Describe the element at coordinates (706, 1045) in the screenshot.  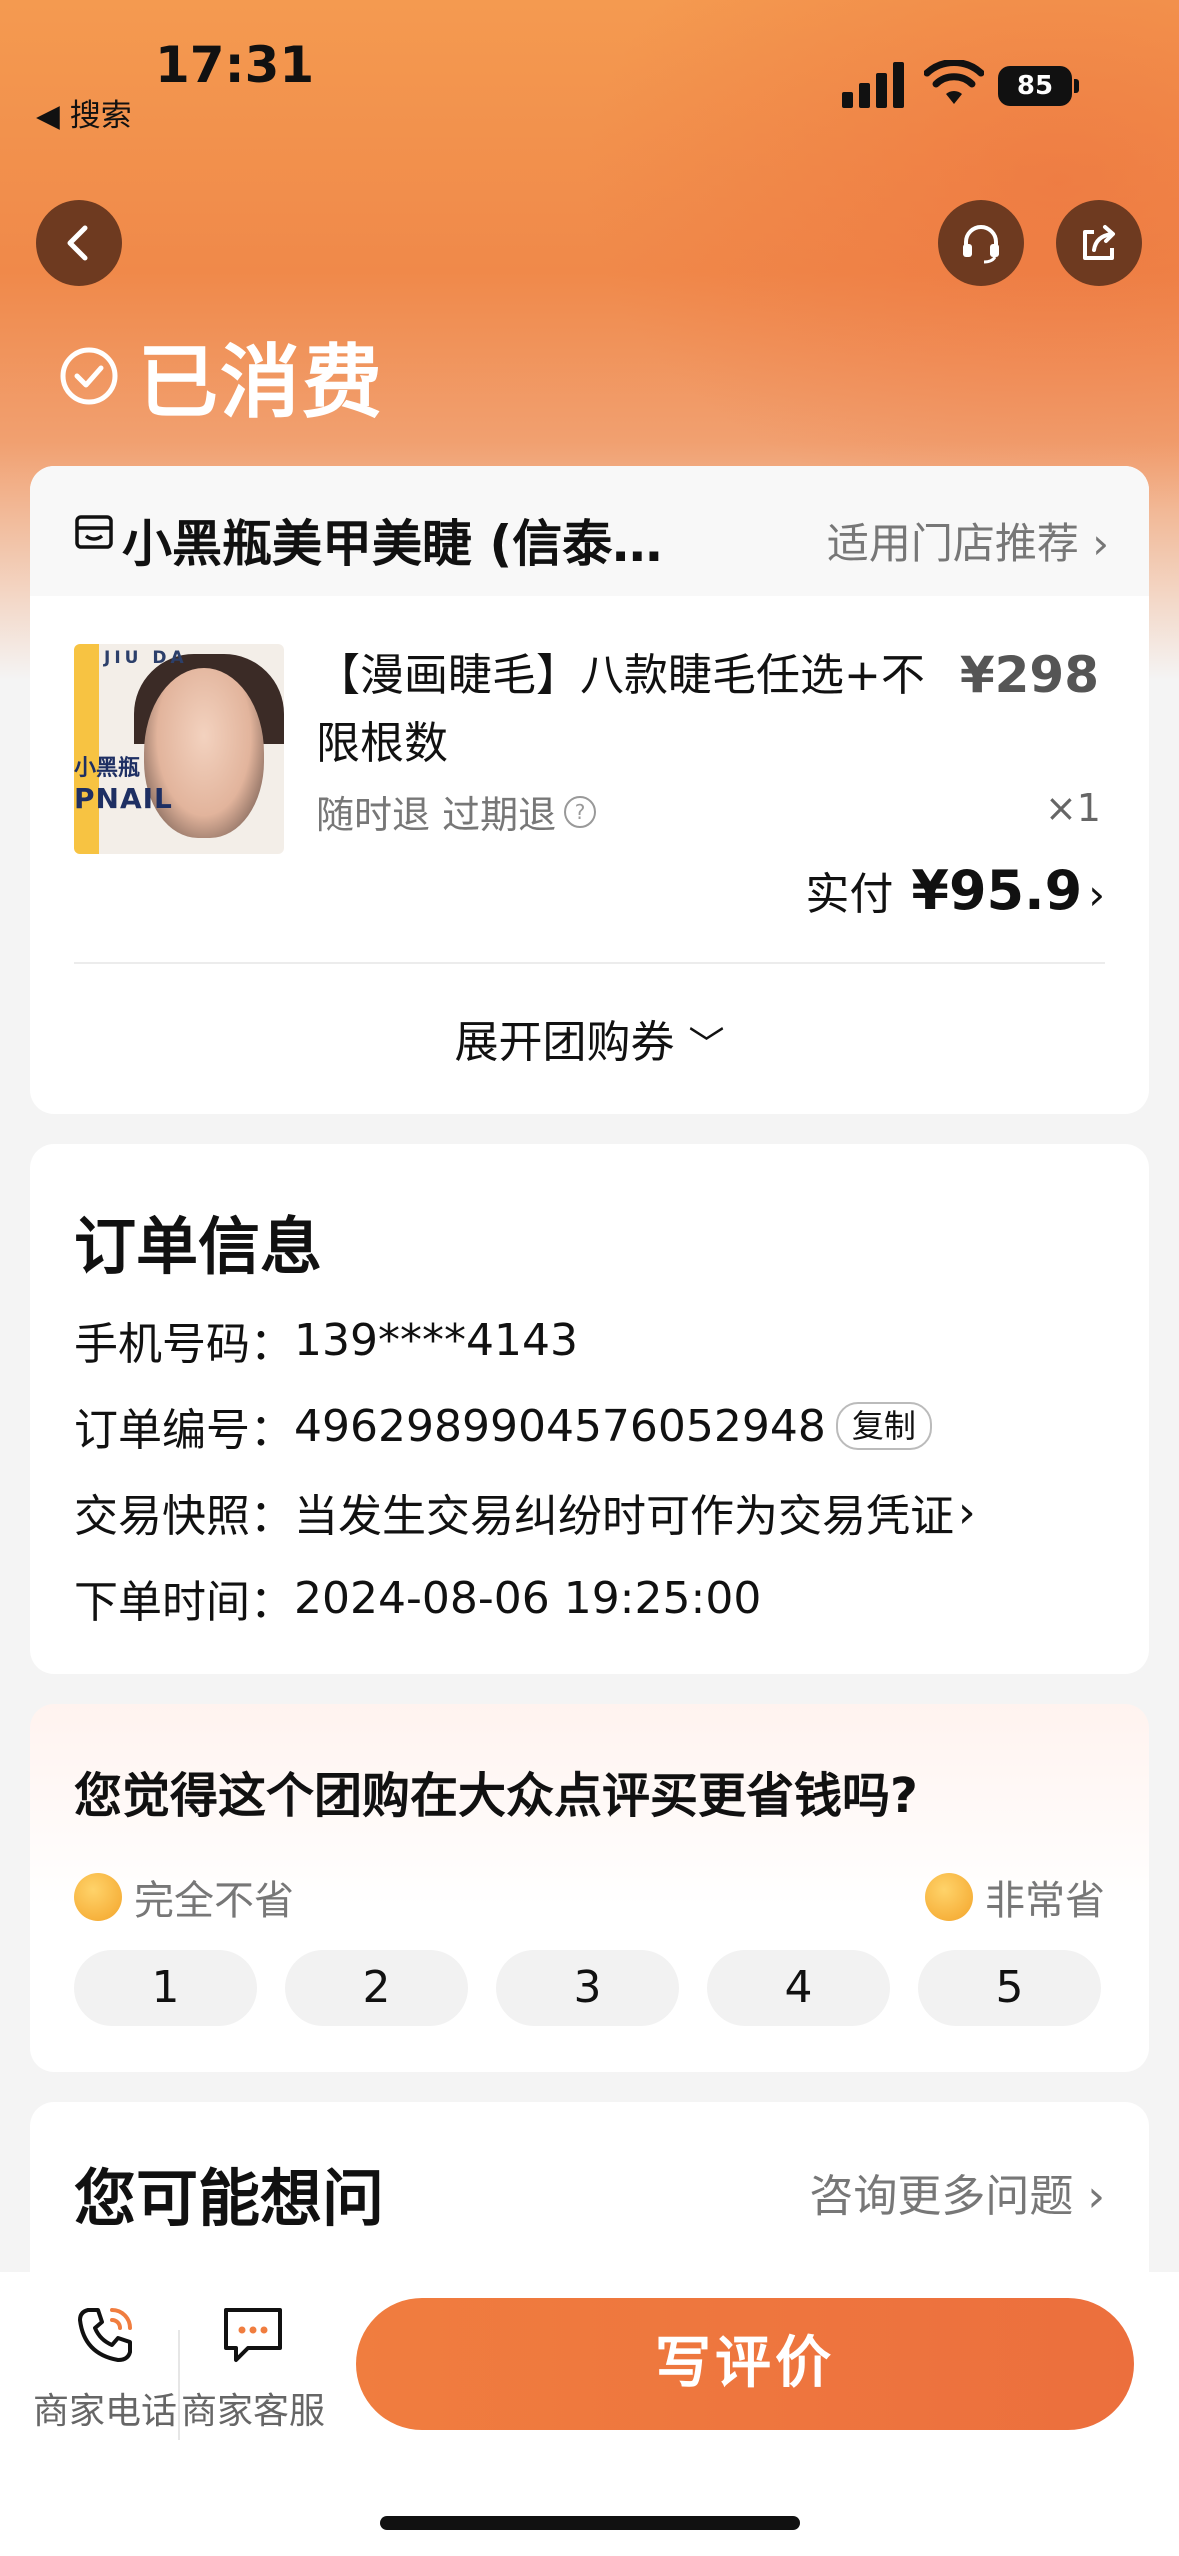
I see `chevron-down-icon: ﹀` at that location.